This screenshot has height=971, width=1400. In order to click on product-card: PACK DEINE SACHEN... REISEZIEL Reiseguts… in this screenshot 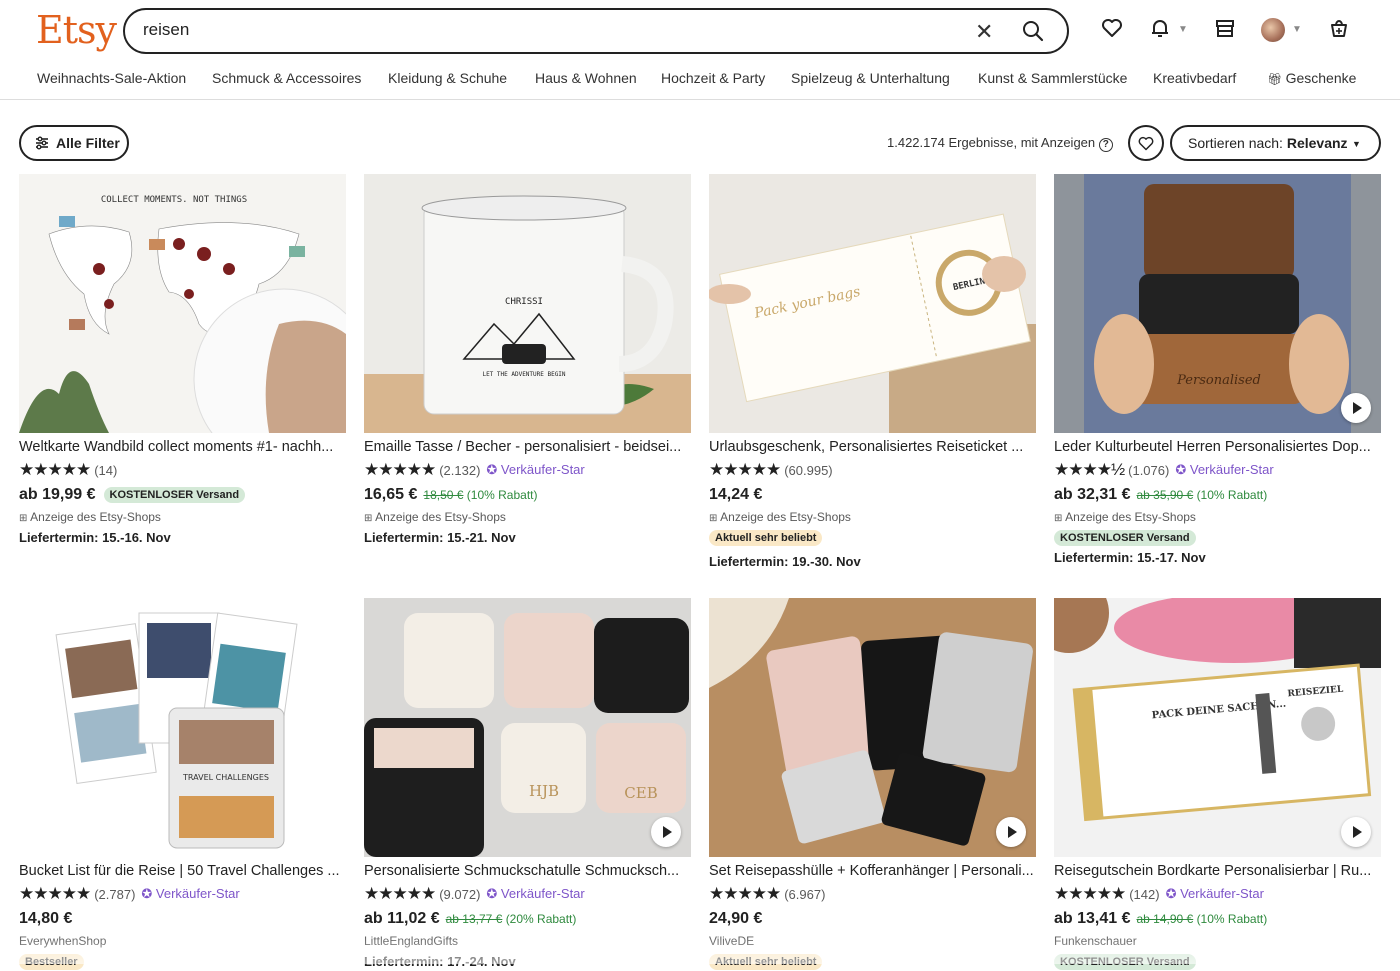, I will do `click(1217, 784)`.